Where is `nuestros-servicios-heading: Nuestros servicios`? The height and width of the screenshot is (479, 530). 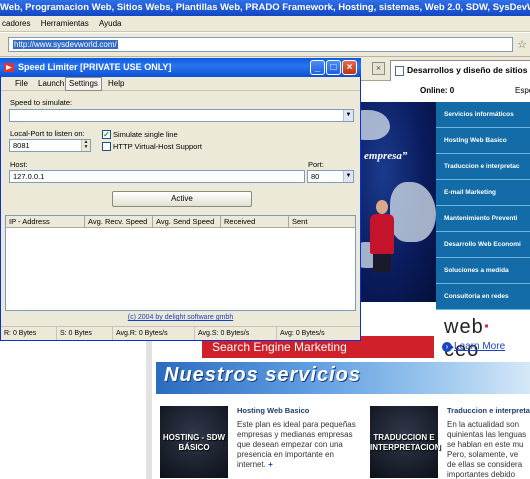
nuestros-servicios-heading: Nuestros servicios is located at coordinates (262, 375).